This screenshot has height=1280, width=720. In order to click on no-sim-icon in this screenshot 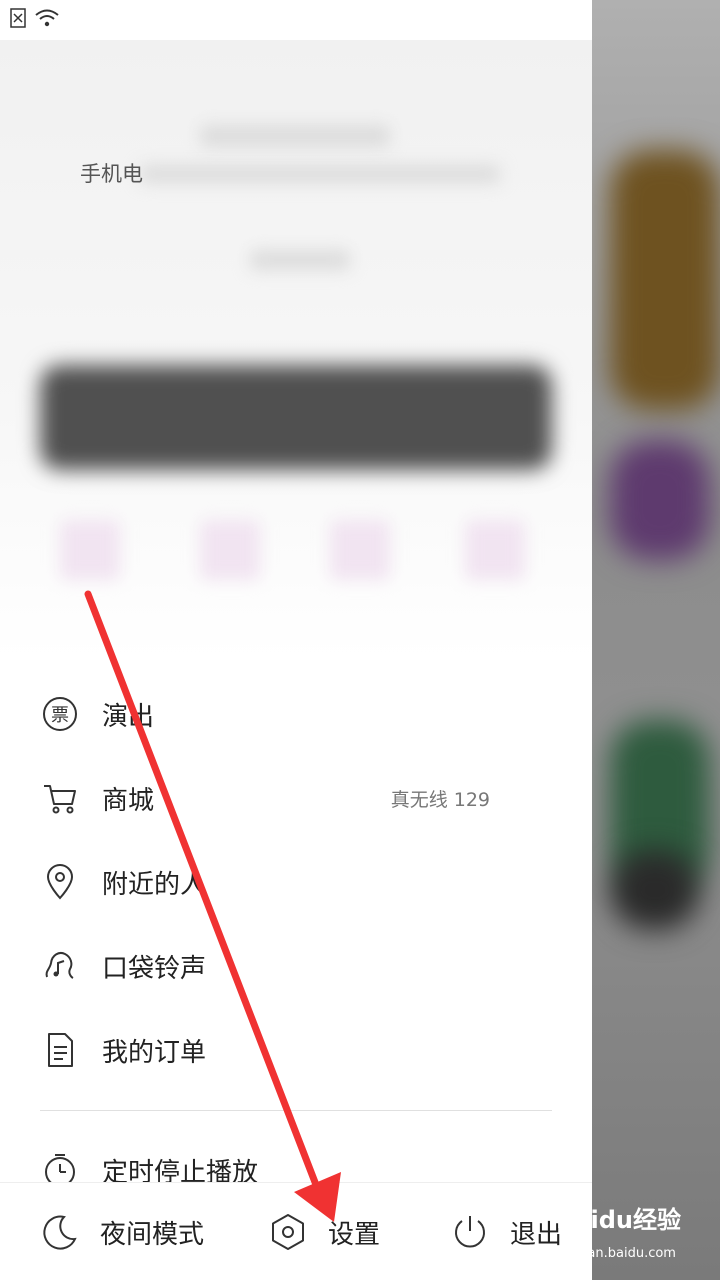, I will do `click(18, 18)`.